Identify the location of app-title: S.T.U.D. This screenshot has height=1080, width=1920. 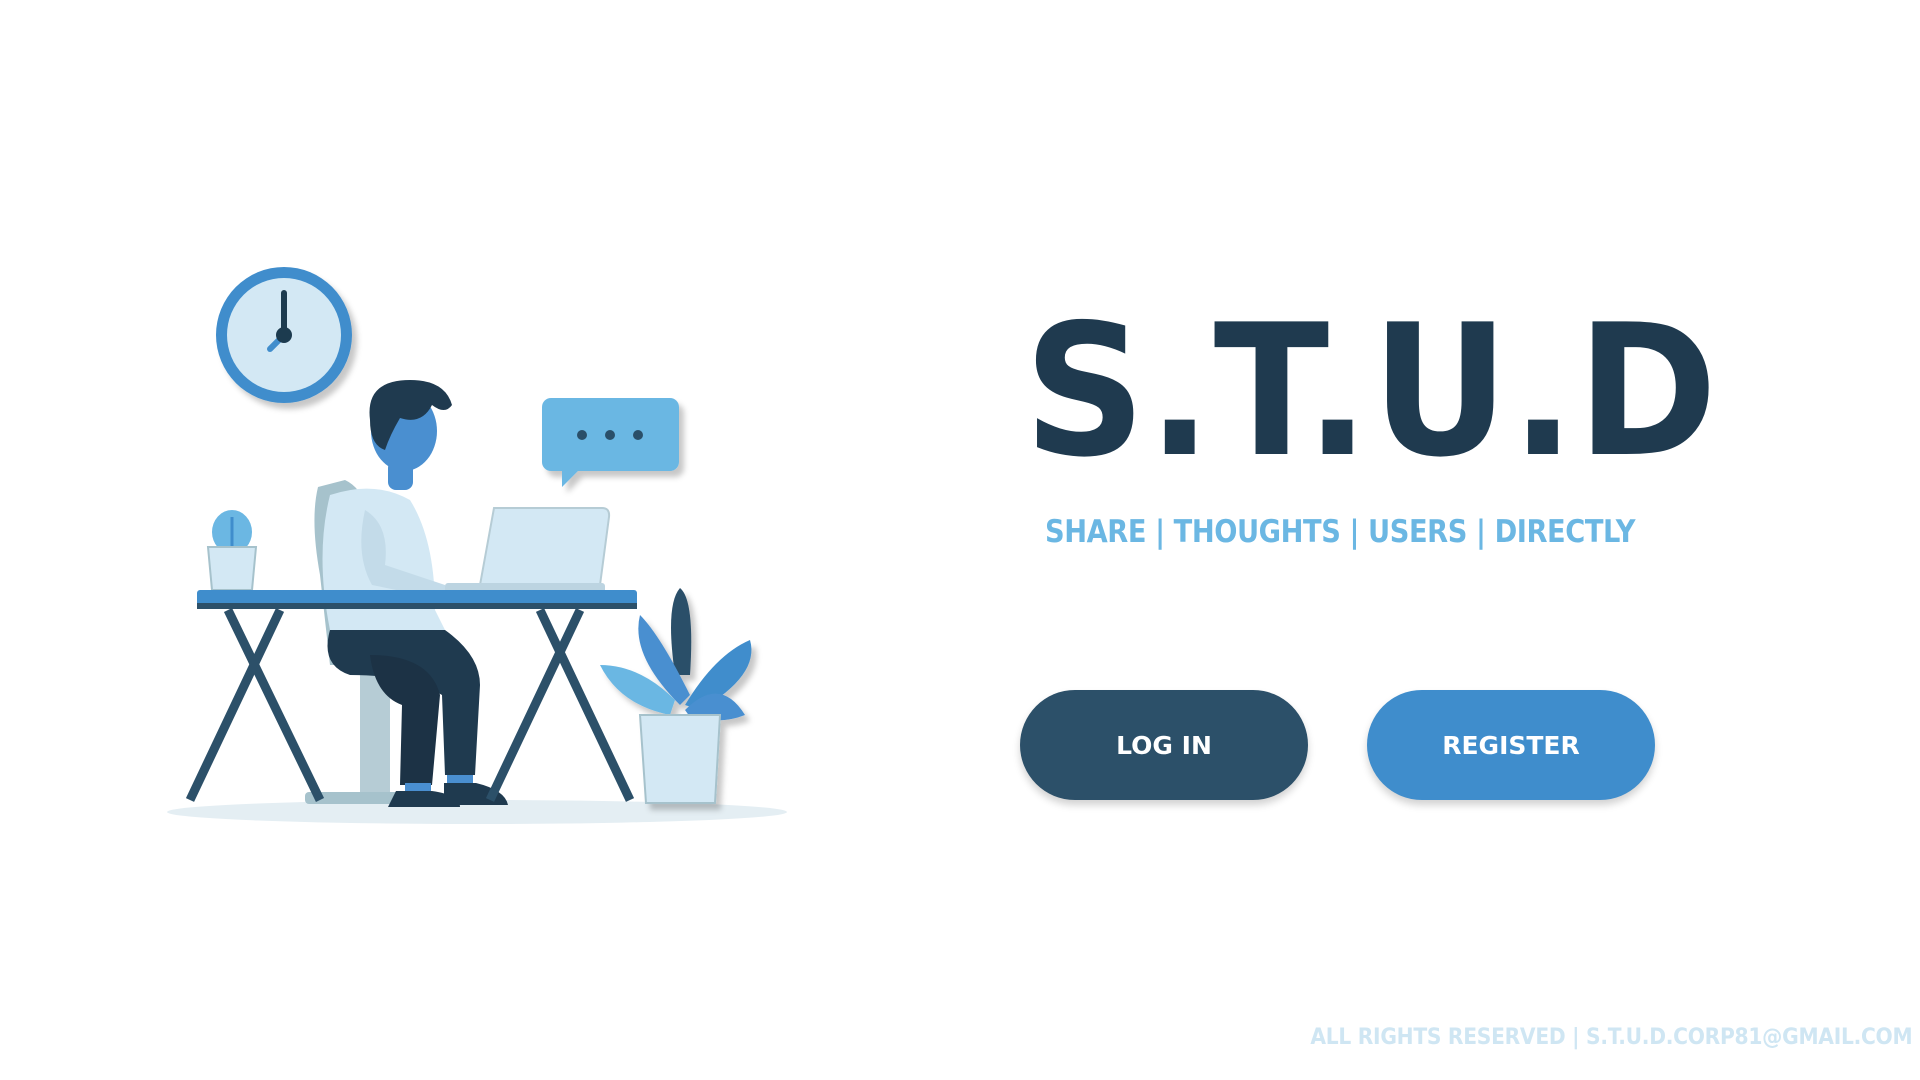
(1371, 391).